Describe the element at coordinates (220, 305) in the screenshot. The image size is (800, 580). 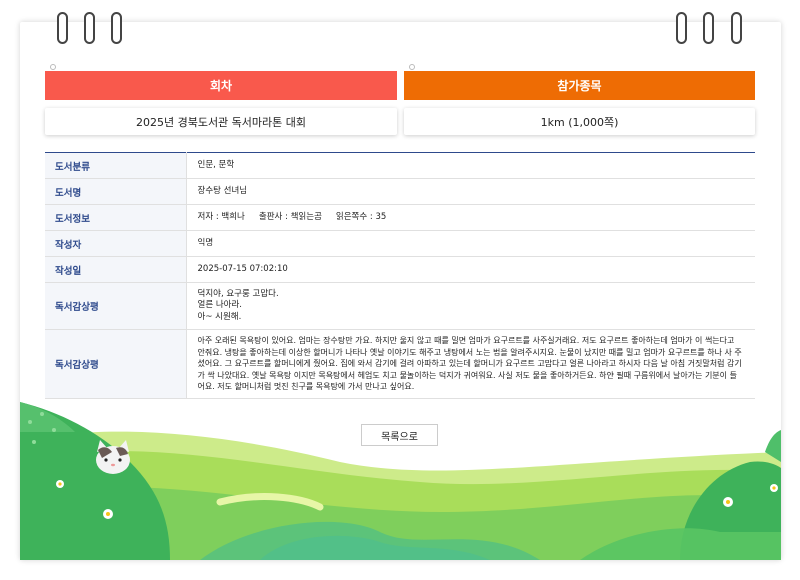
I see `review-line: 얼른 나아라.` at that location.